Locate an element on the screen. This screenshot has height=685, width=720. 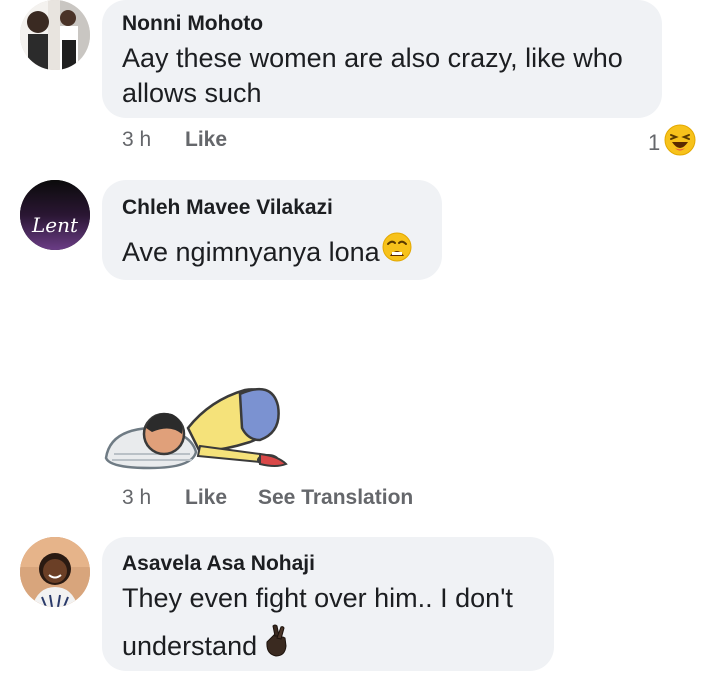
avatar-text: Lent is located at coordinates (55, 225).